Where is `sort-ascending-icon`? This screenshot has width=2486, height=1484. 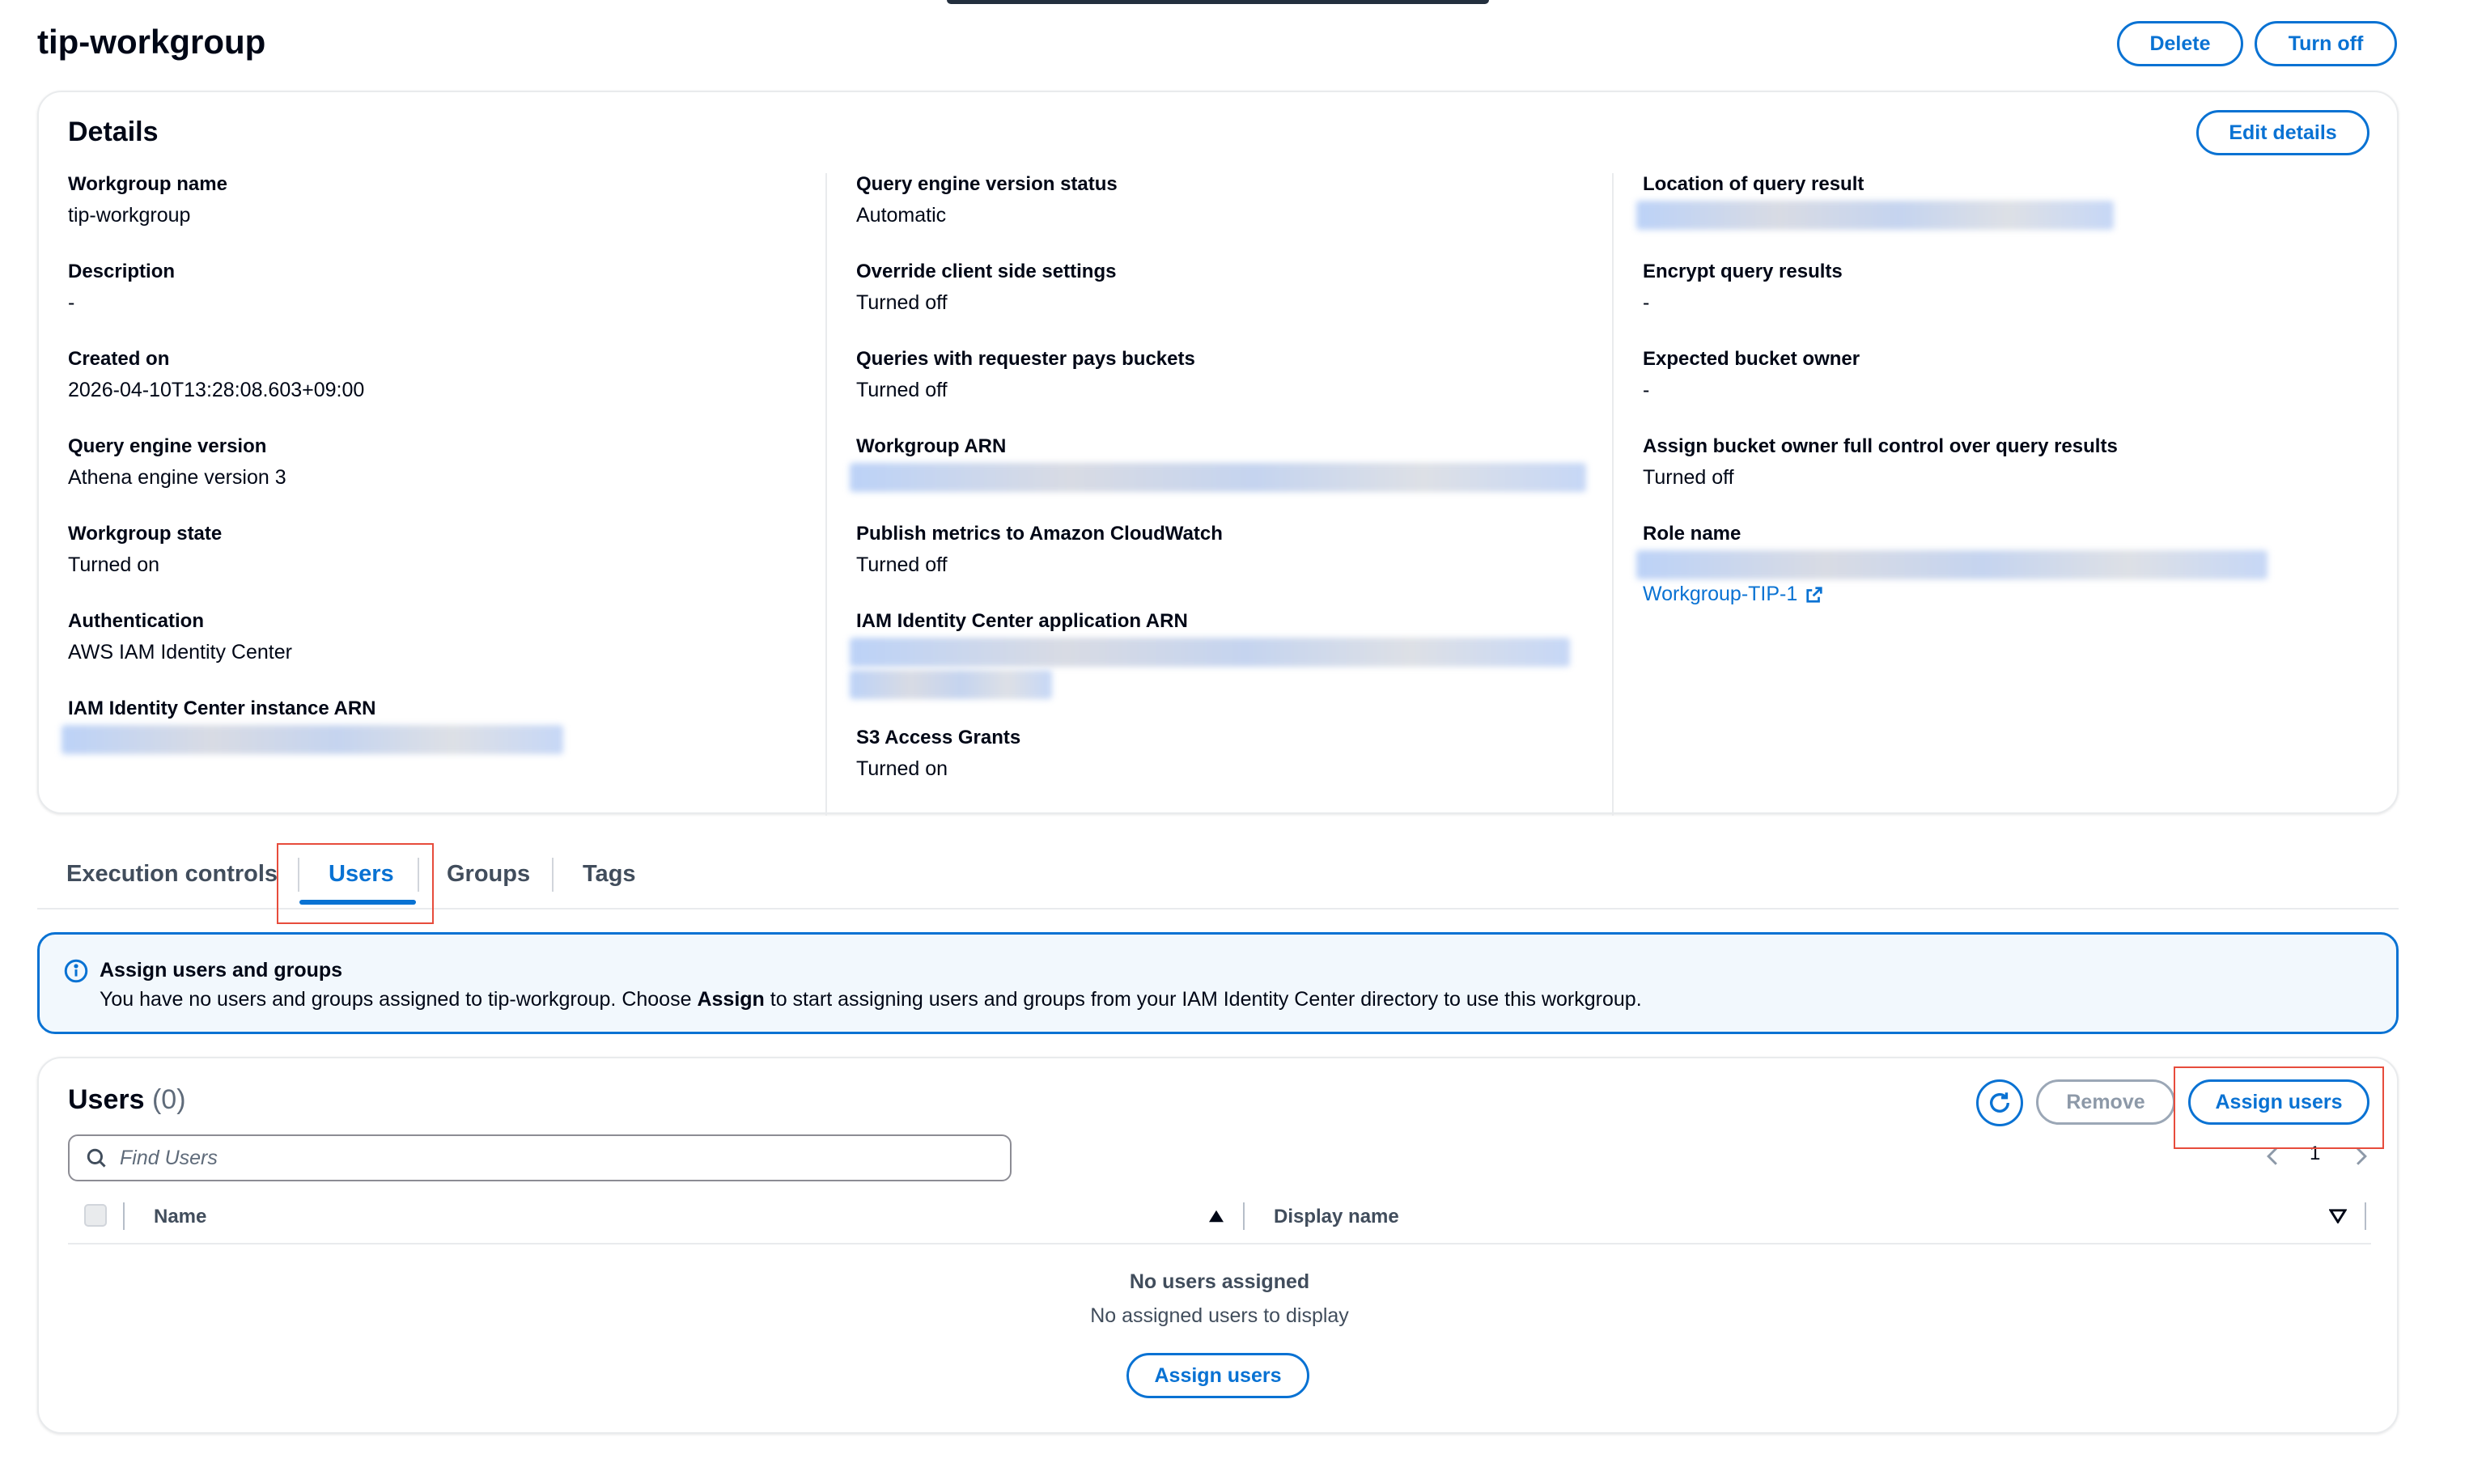
sort-ascending-icon is located at coordinates (1216, 1216).